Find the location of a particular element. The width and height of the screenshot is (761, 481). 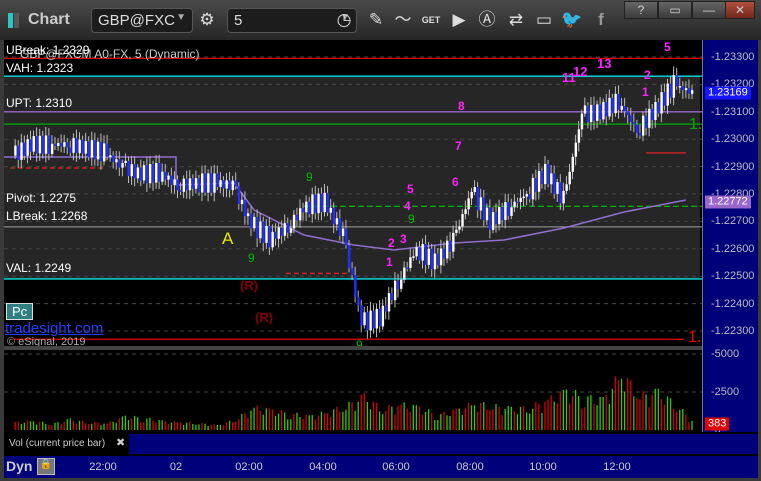

pc-badge: Pc is located at coordinates (20, 311).